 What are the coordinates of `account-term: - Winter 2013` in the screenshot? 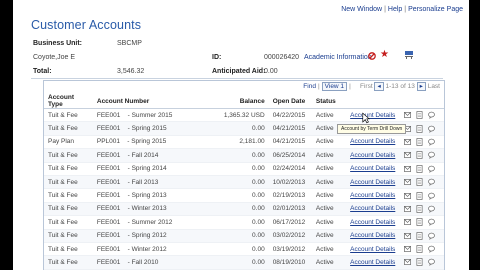 It's located at (147, 209).